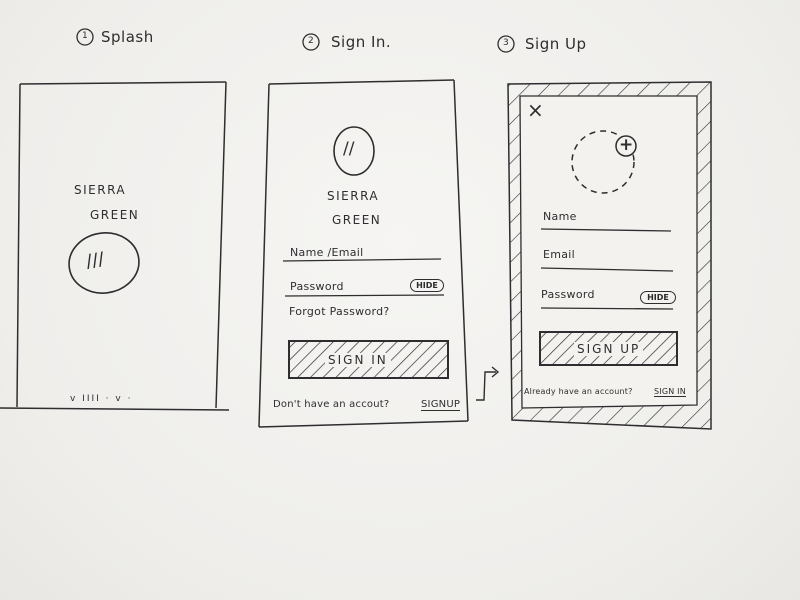 The height and width of the screenshot is (600, 800). What do you see at coordinates (353, 196) in the screenshot?
I see `signin-brand-line1: SIERRA` at bounding box center [353, 196].